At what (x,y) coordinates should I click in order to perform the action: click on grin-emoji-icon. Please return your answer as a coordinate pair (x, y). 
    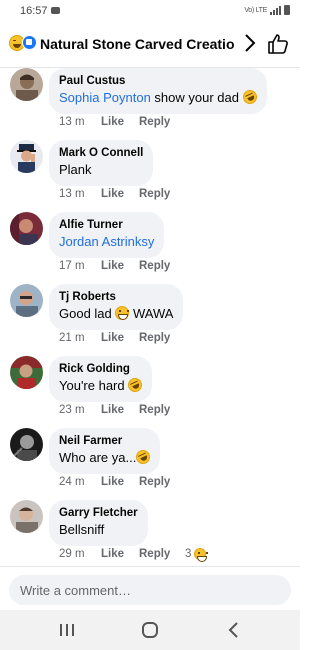
    Looking at the image, I should click on (122, 313).